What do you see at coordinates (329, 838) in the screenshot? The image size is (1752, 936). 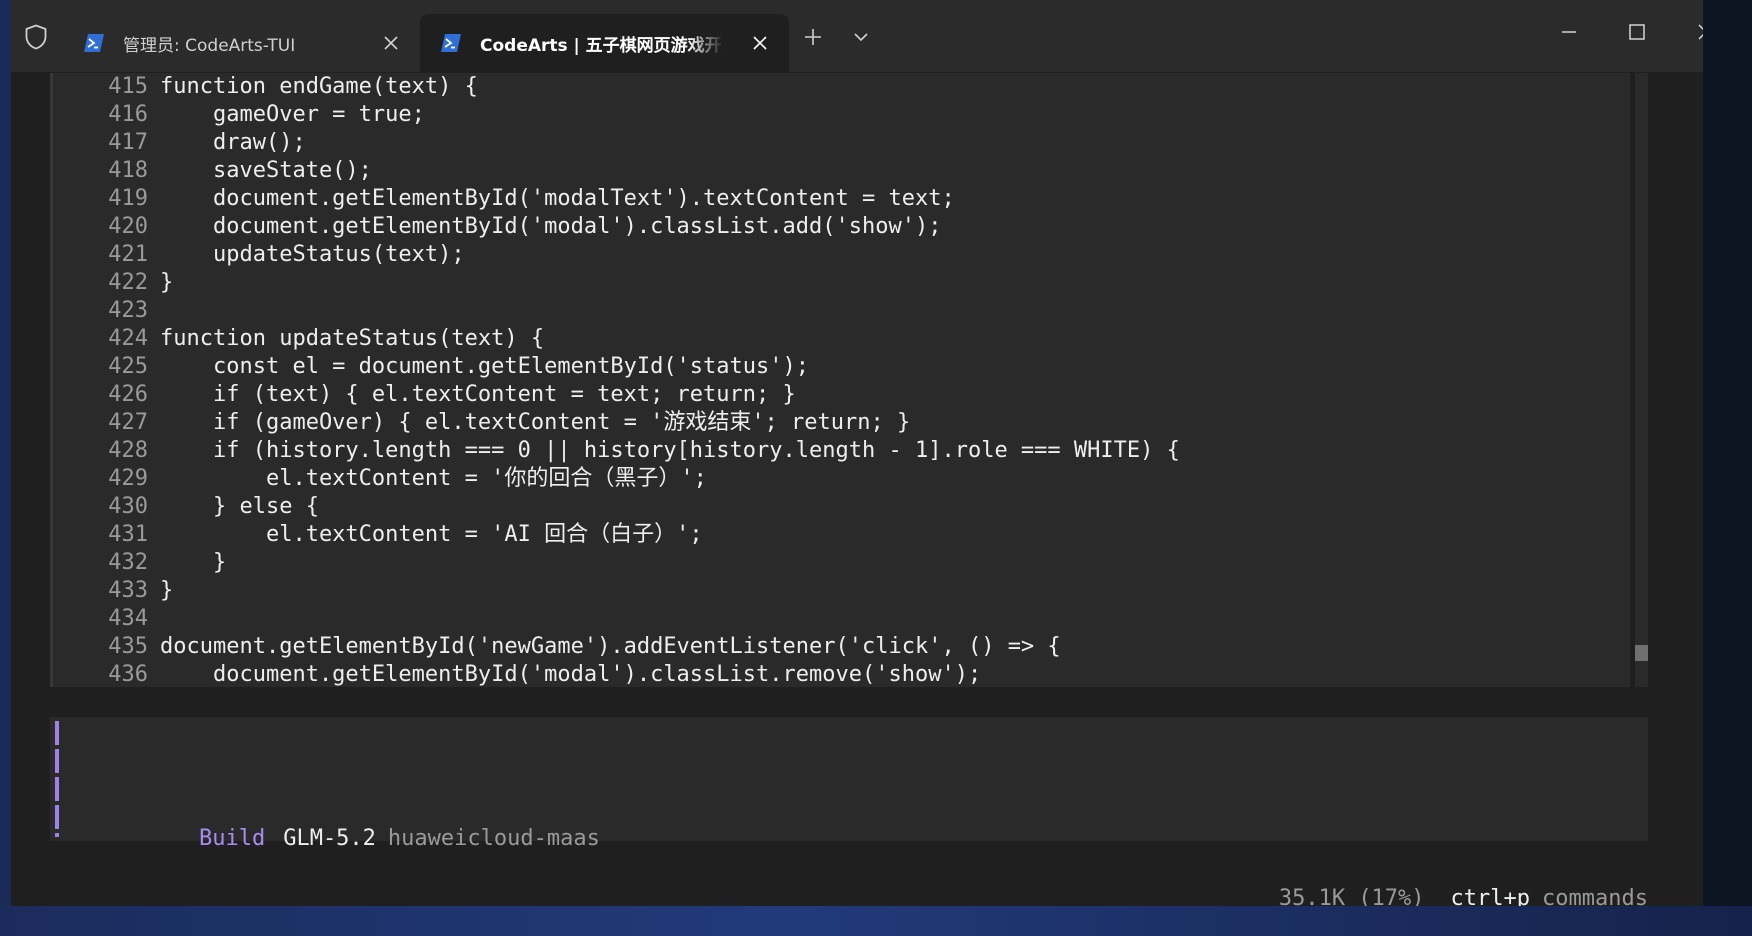 I see `model-name: GLM-5.2` at bounding box center [329, 838].